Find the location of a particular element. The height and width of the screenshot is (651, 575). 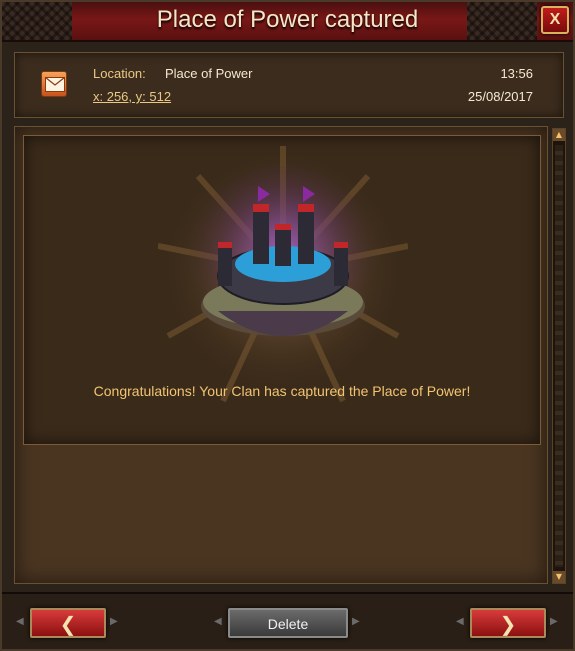

prev-right-ornament-icon: ▶ is located at coordinates (114, 621).